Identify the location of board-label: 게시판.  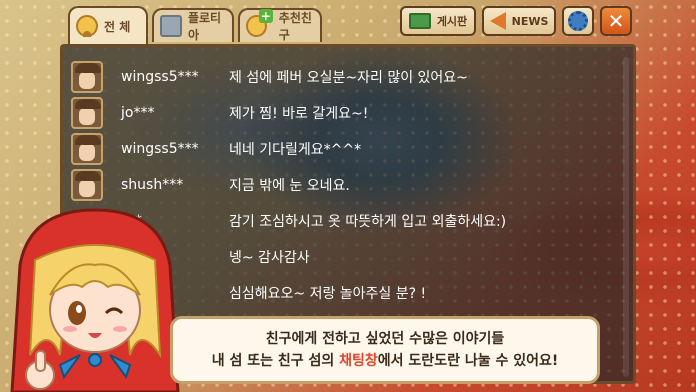
(452, 21).